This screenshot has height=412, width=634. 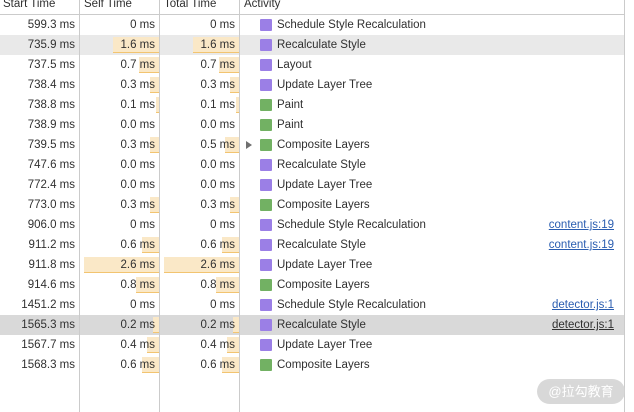 I want to click on start-time-cell: 906.0 ms, so click(x=40, y=225).